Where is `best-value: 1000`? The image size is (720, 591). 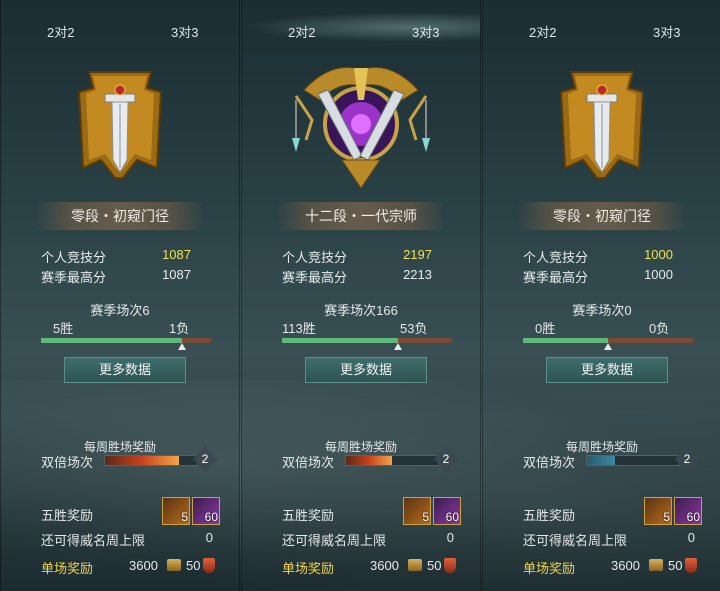
best-value: 1000 is located at coordinates (658, 274).